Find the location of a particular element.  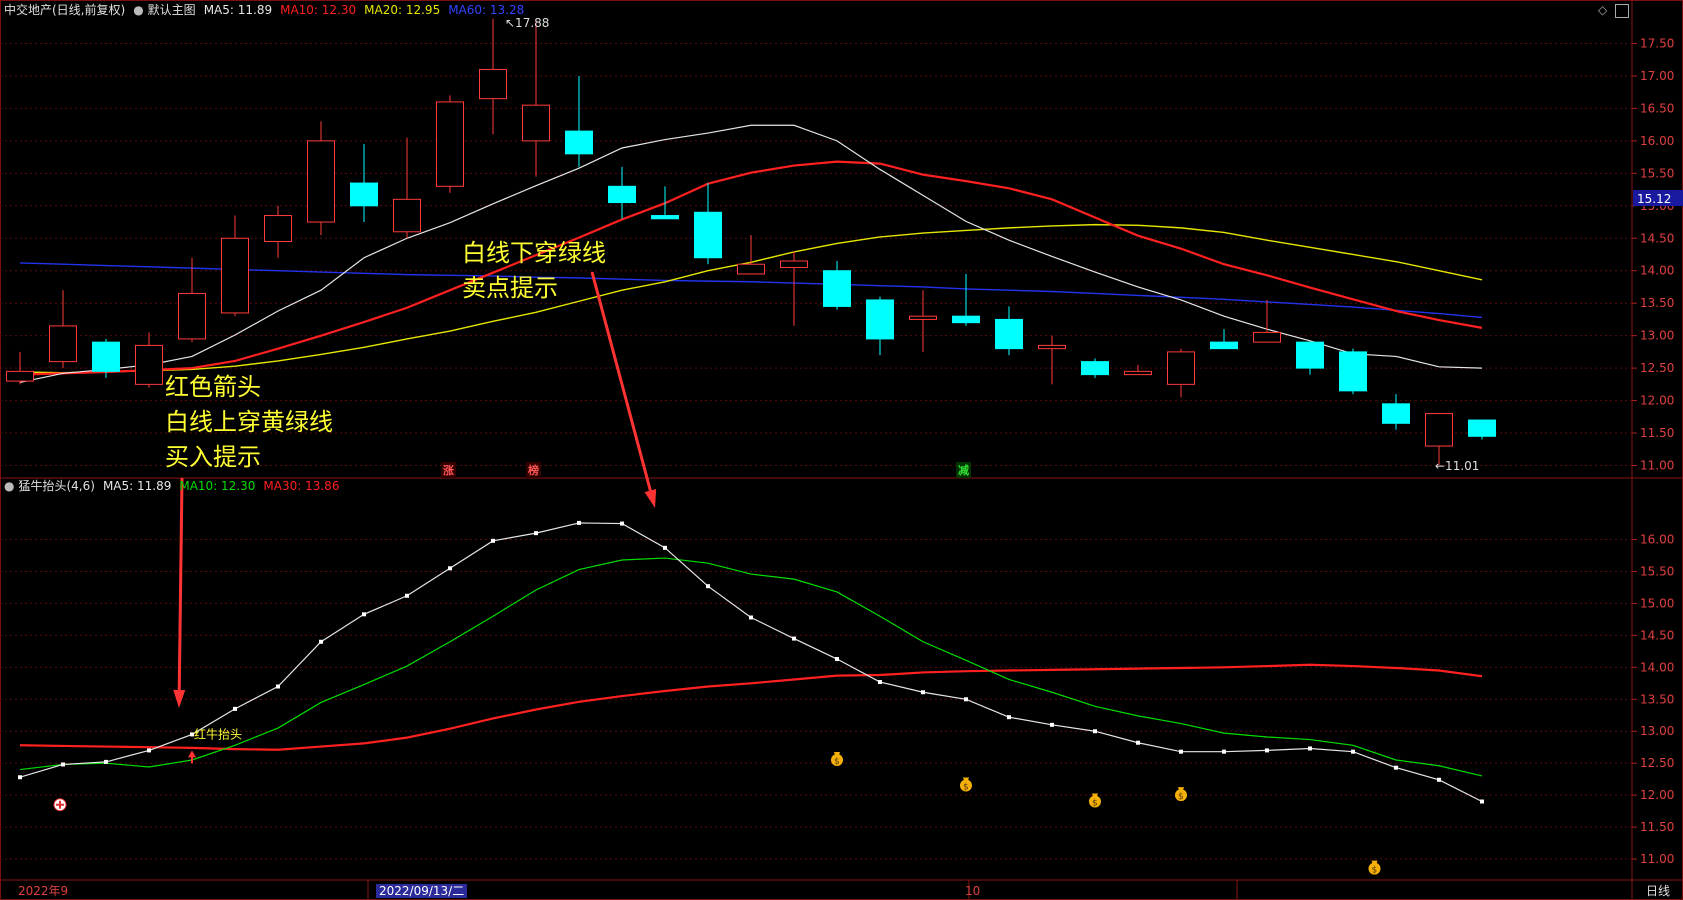

indicator-dropdown: ● is located at coordinates (9, 486).